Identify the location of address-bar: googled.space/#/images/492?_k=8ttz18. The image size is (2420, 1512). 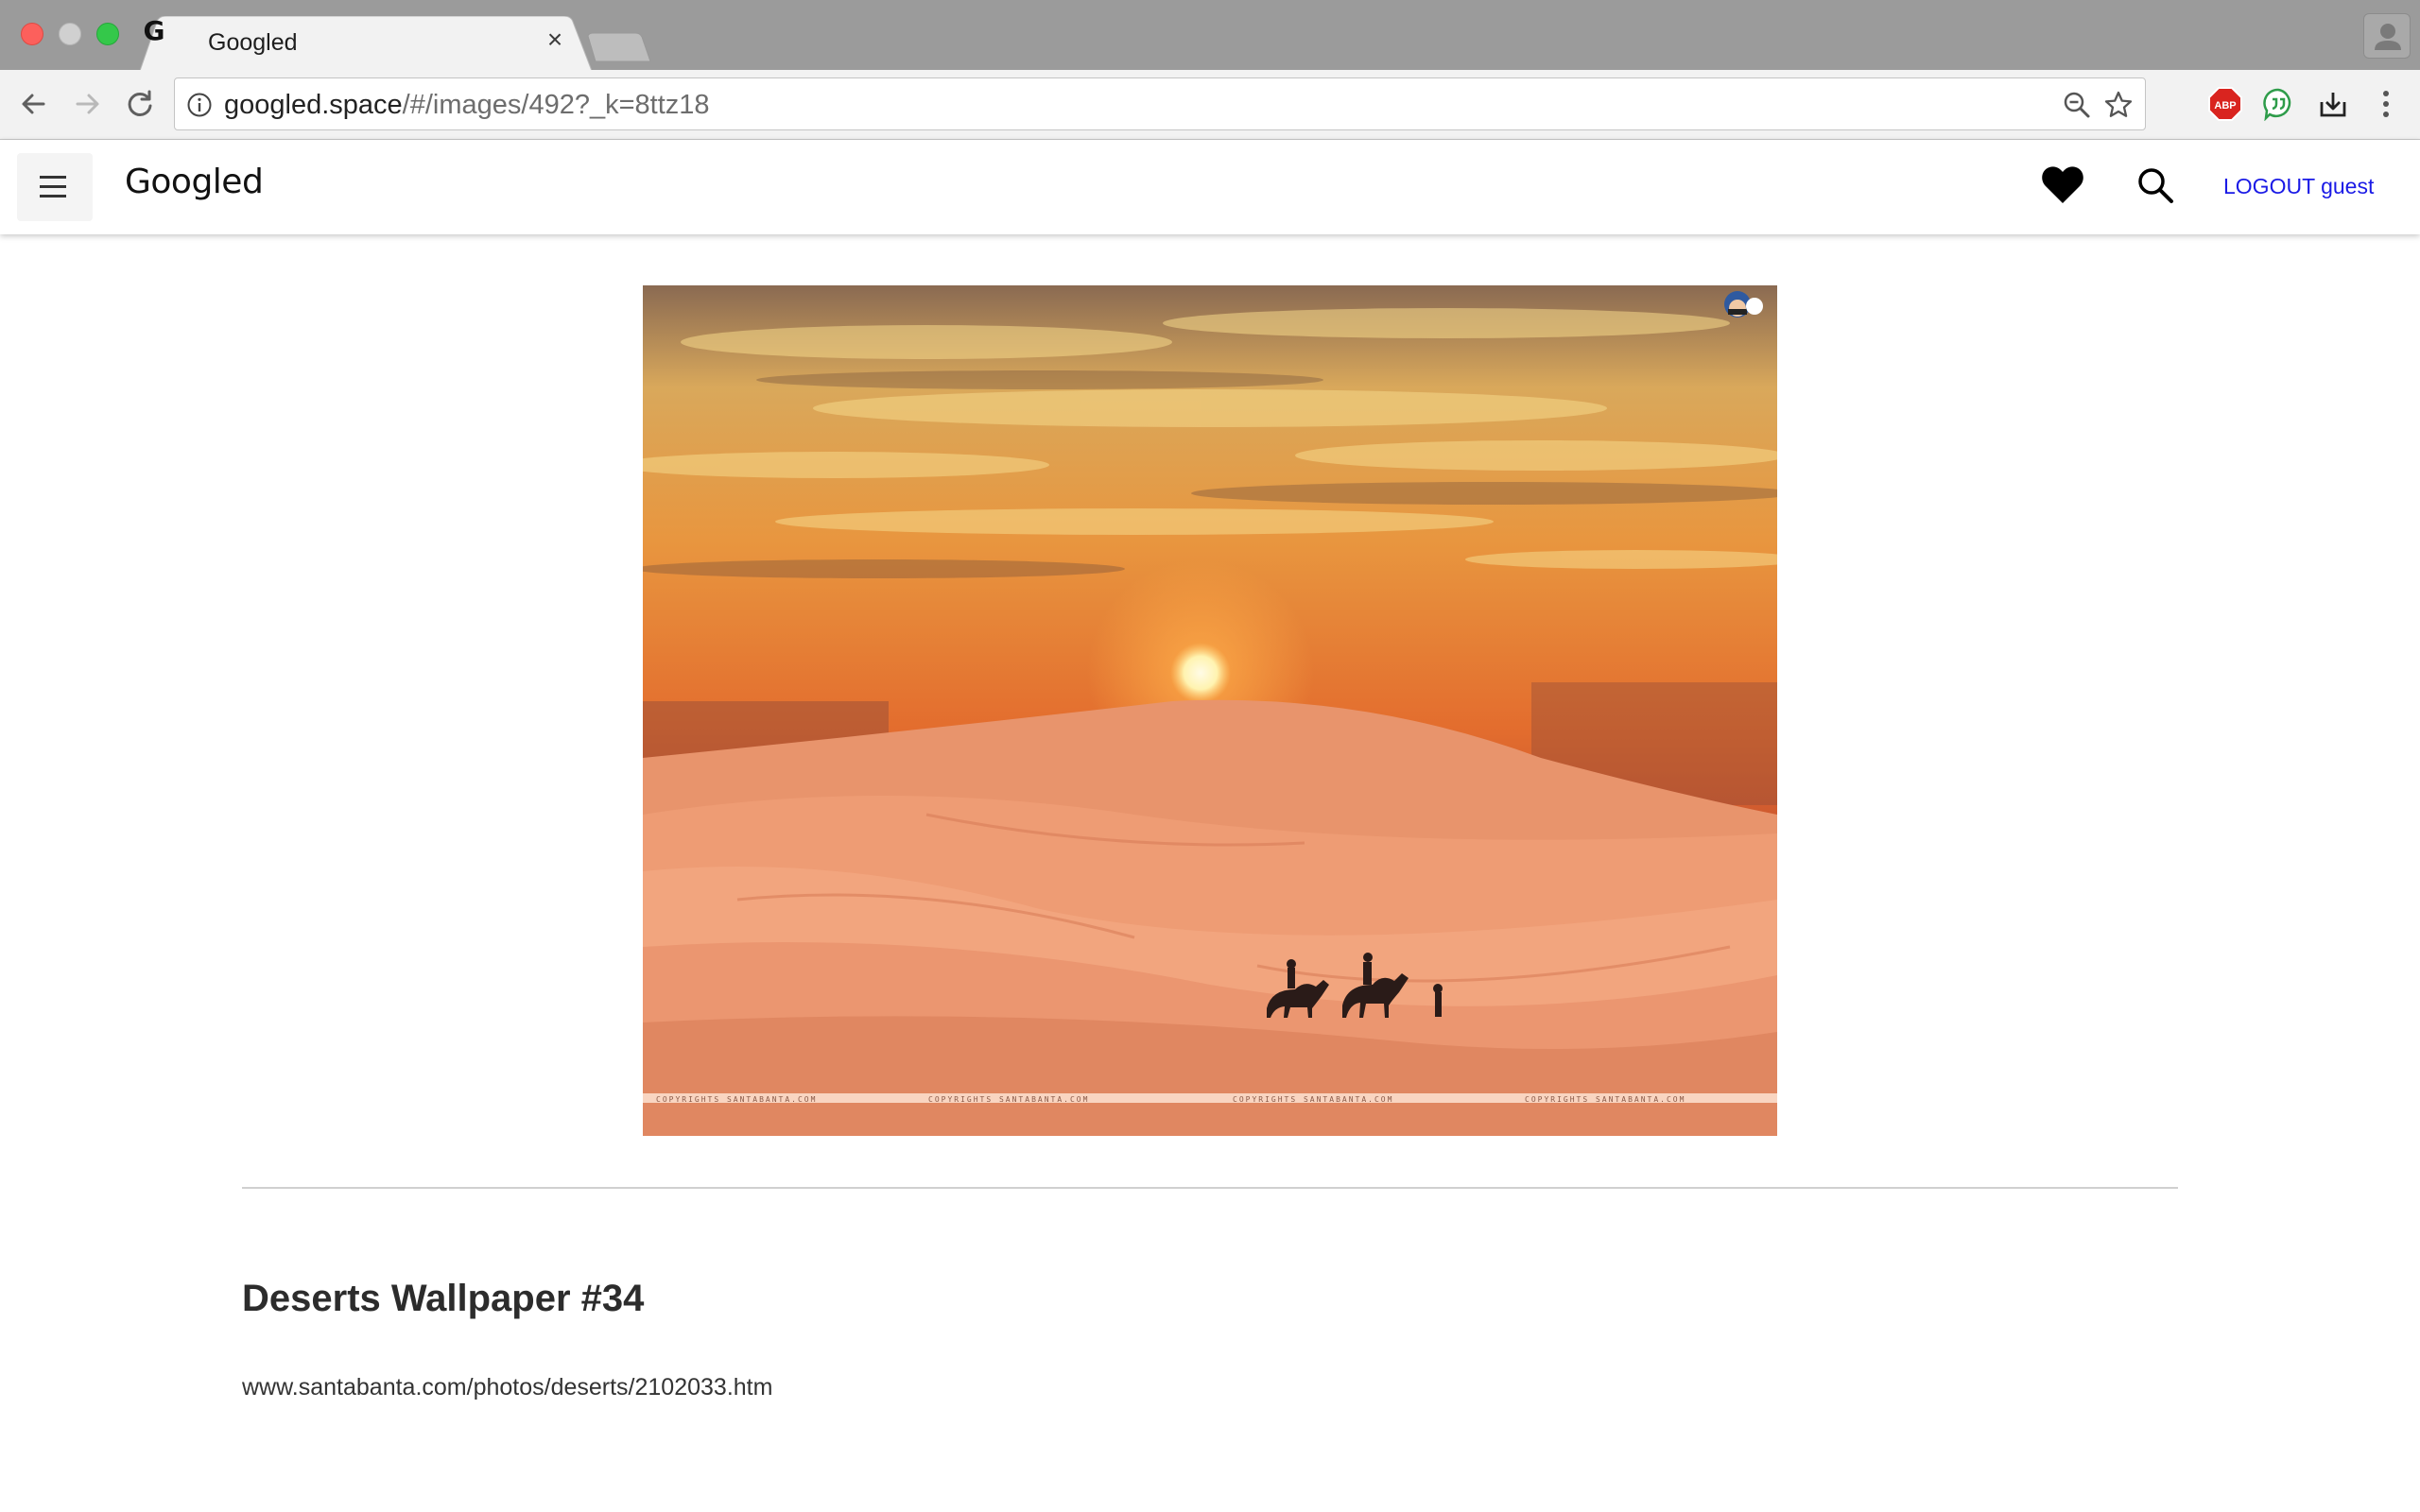
(1160, 103).